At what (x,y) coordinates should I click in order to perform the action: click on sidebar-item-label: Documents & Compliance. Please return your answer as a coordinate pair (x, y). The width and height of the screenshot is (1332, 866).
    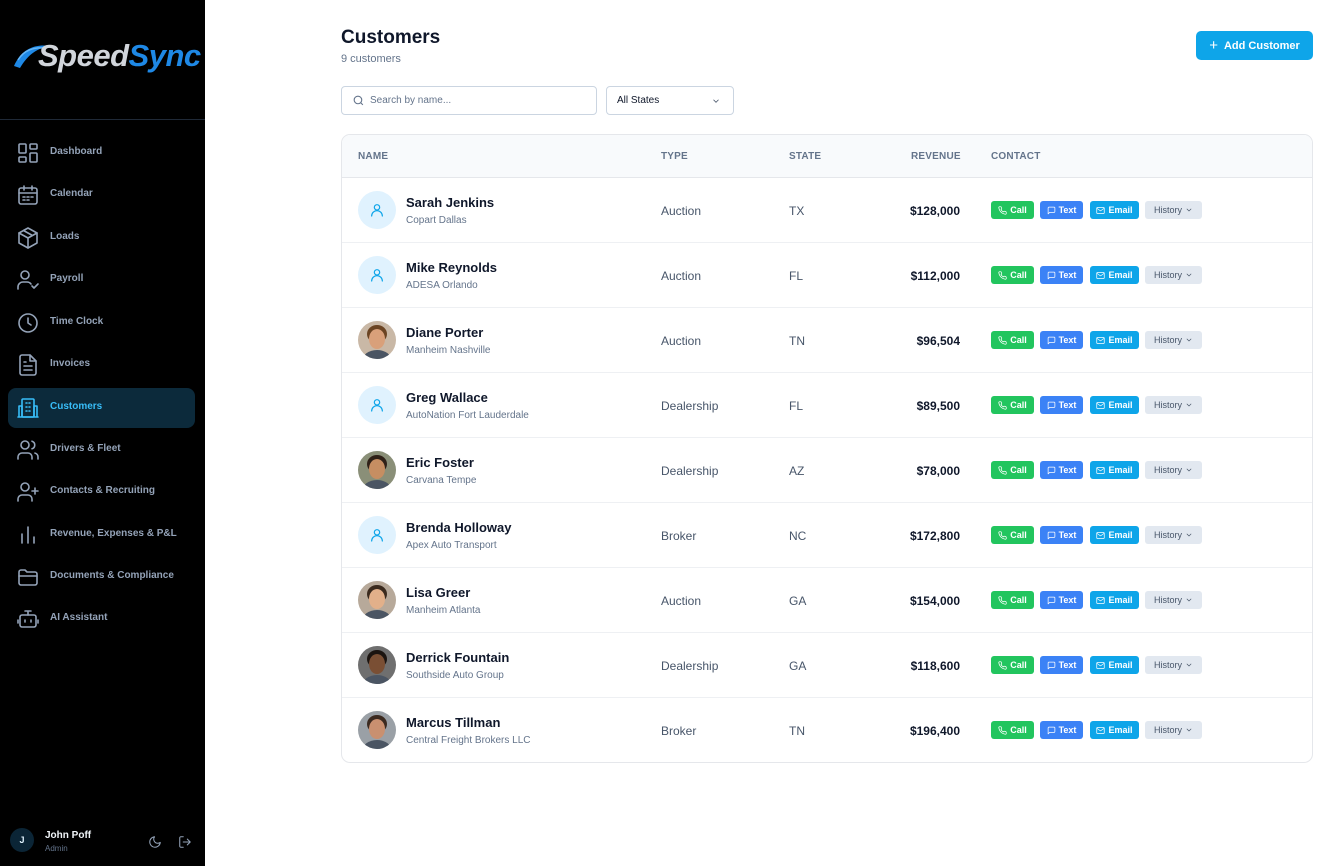
    Looking at the image, I should click on (112, 575).